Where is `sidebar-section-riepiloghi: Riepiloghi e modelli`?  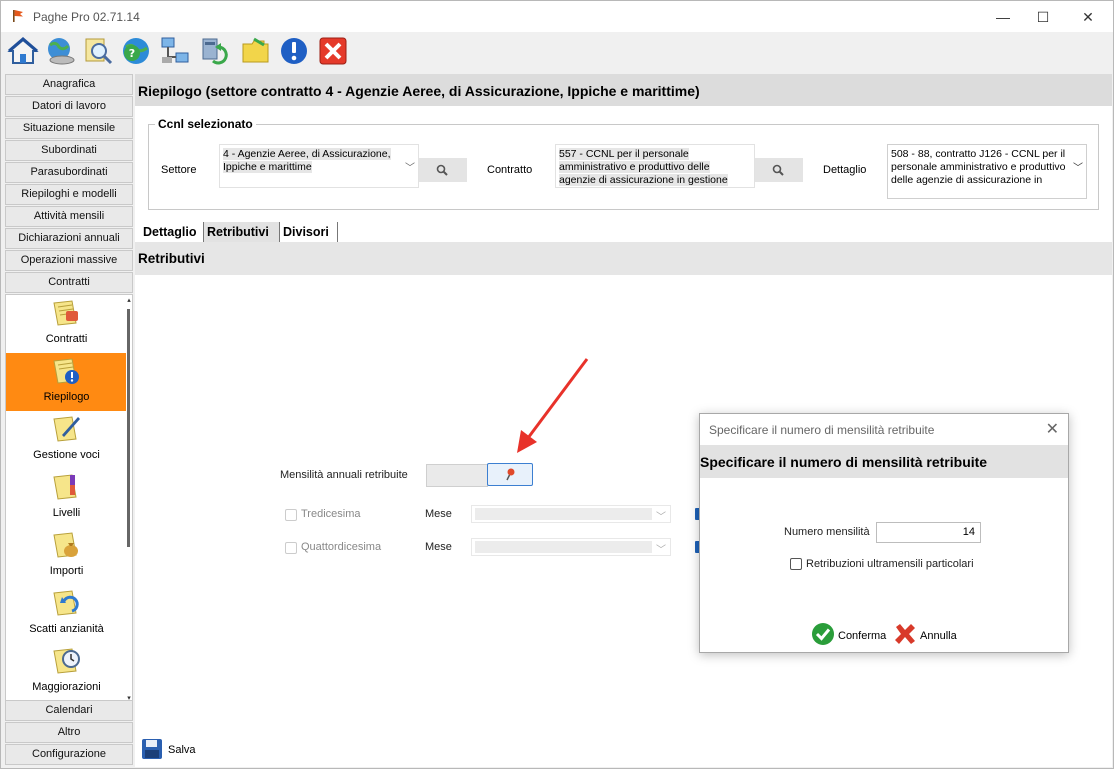 sidebar-section-riepiloghi: Riepiloghi e modelli is located at coordinates (69, 194).